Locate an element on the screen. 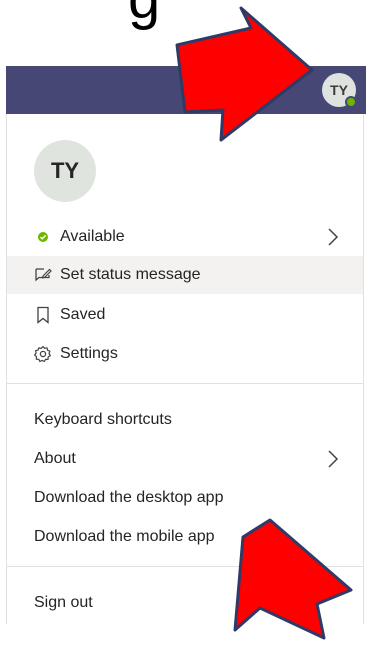 Image resolution: width=366 pixels, height=647 pixels. edit-message-icon is located at coordinates (43, 275).